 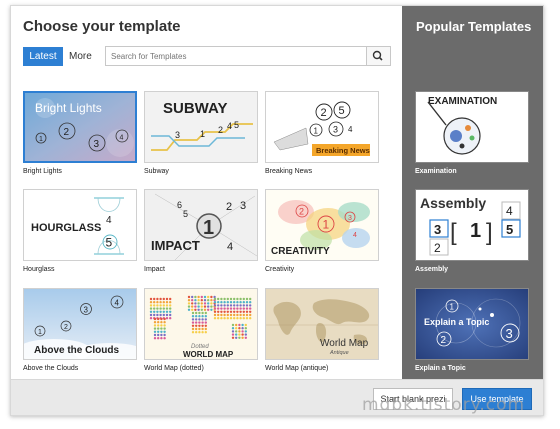 I want to click on popular-templates-title: Popular Templates, so click(x=474, y=26).